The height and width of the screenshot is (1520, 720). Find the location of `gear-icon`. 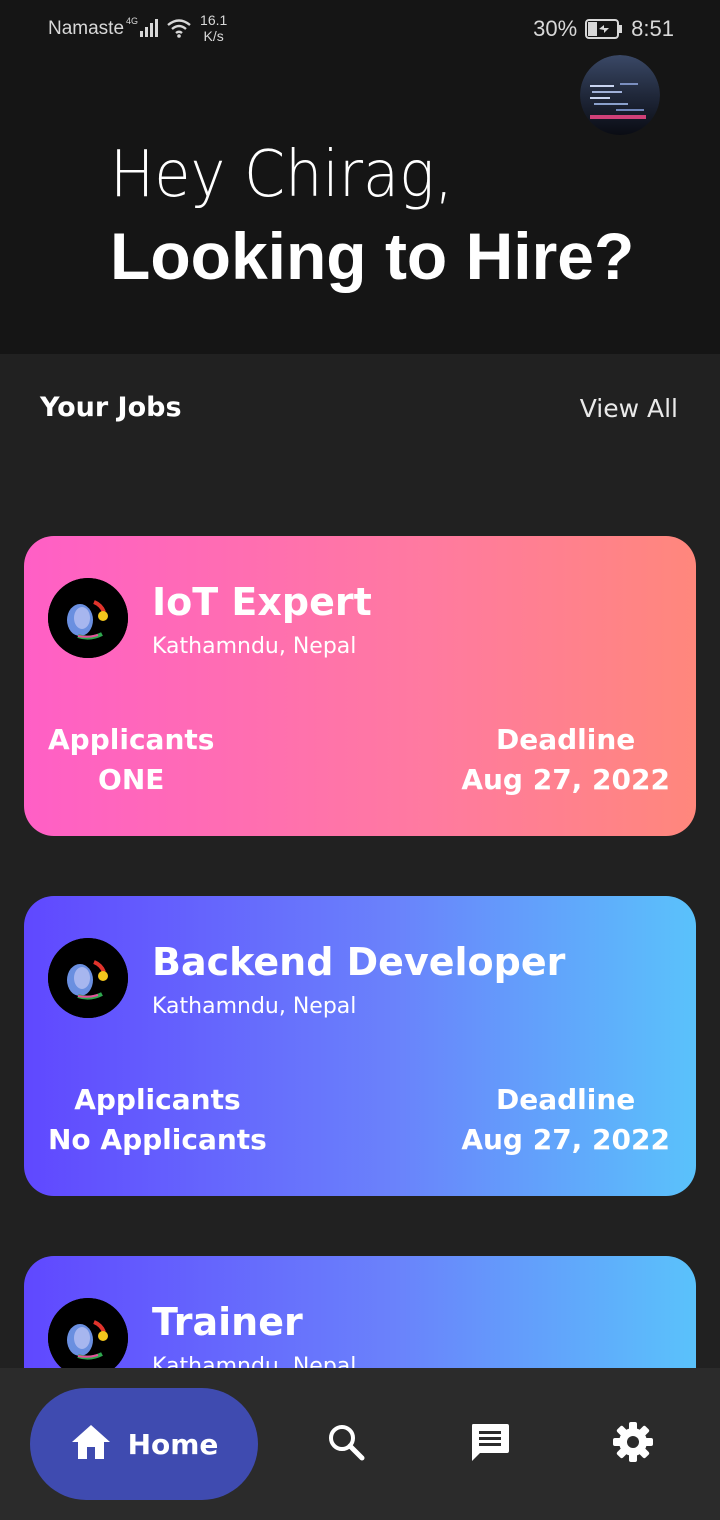

gear-icon is located at coordinates (633, 1444).